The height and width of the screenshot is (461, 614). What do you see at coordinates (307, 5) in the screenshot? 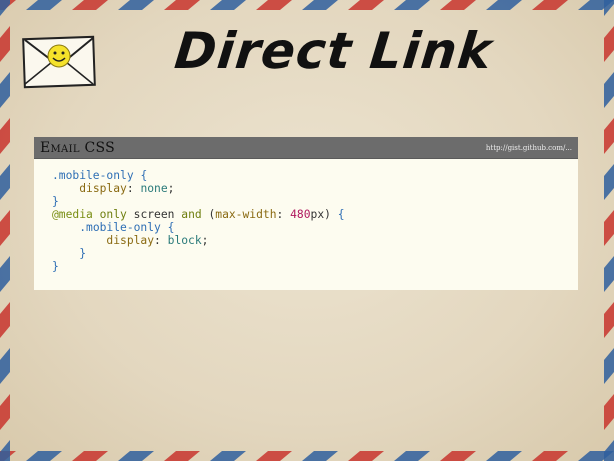
I see `airmail-stripe-top` at bounding box center [307, 5].